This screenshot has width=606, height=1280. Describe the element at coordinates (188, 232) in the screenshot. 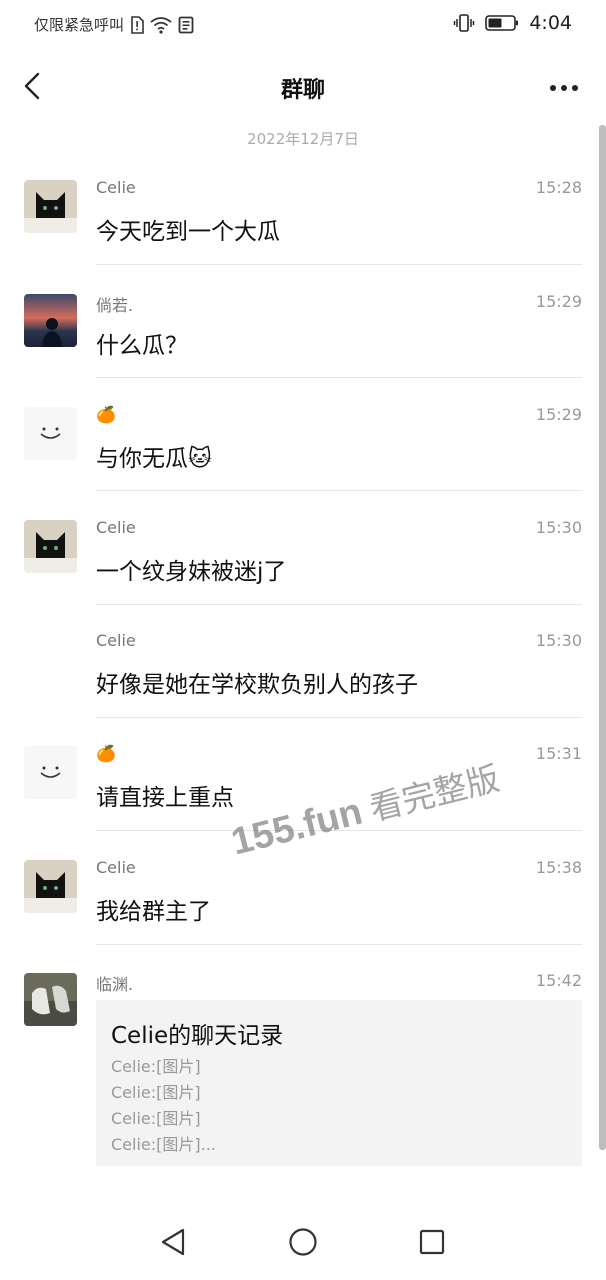

I see `message-text: 今天吃到一个大瓜` at that location.